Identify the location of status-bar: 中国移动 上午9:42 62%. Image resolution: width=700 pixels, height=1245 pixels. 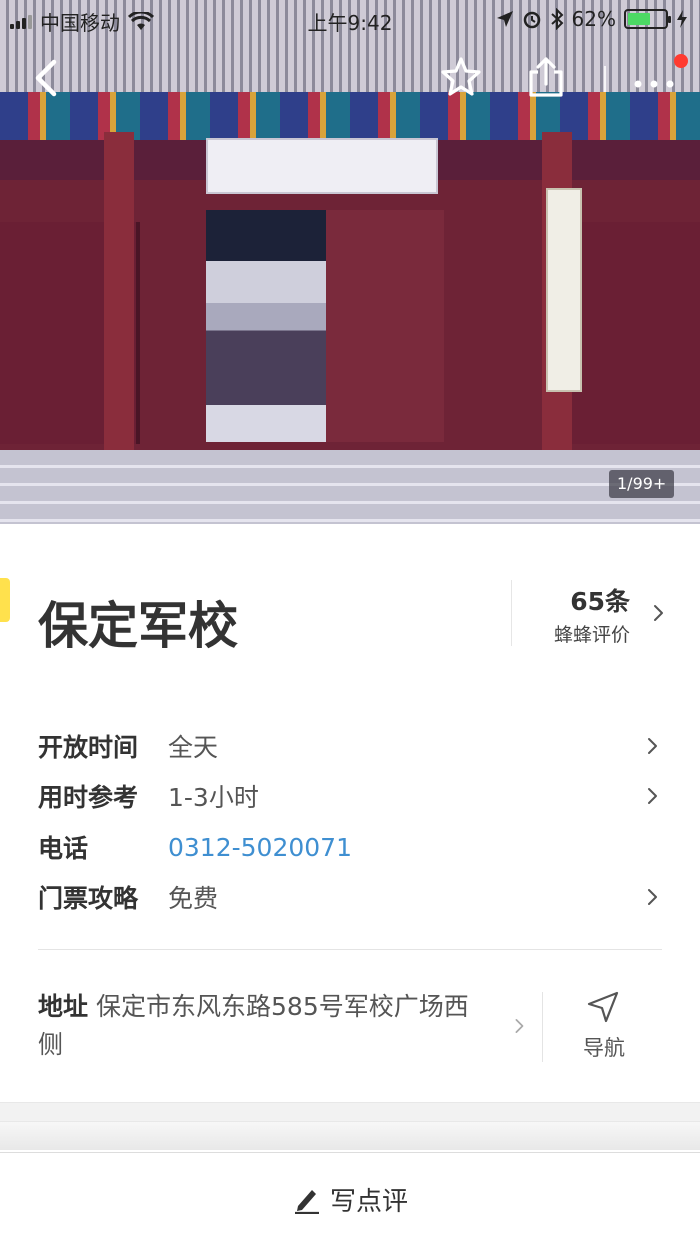
(350, 20).